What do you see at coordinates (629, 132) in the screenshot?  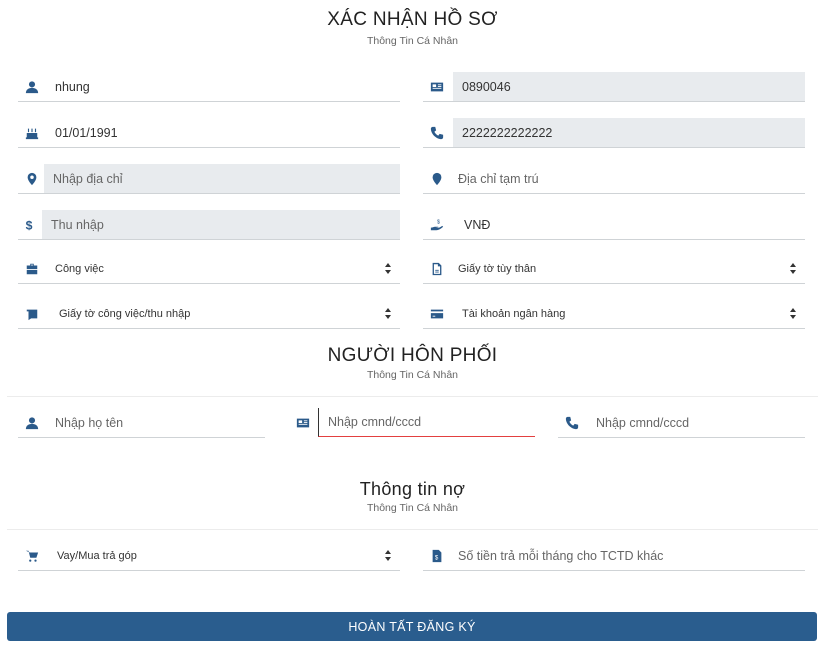 I see `phone-input: 2222222222222` at bounding box center [629, 132].